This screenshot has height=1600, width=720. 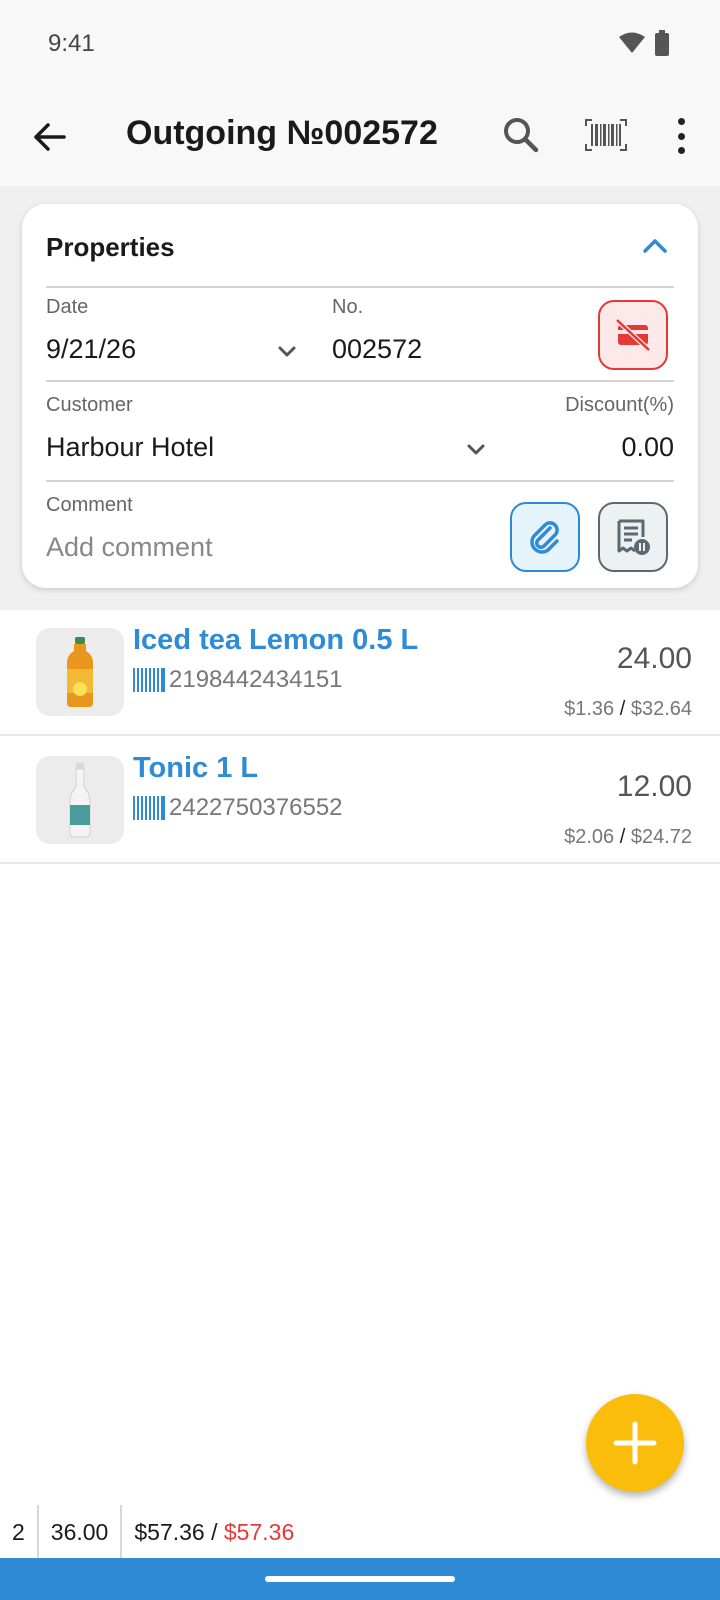 What do you see at coordinates (661, 837) in the screenshot?
I see `line-total: $24.72` at bounding box center [661, 837].